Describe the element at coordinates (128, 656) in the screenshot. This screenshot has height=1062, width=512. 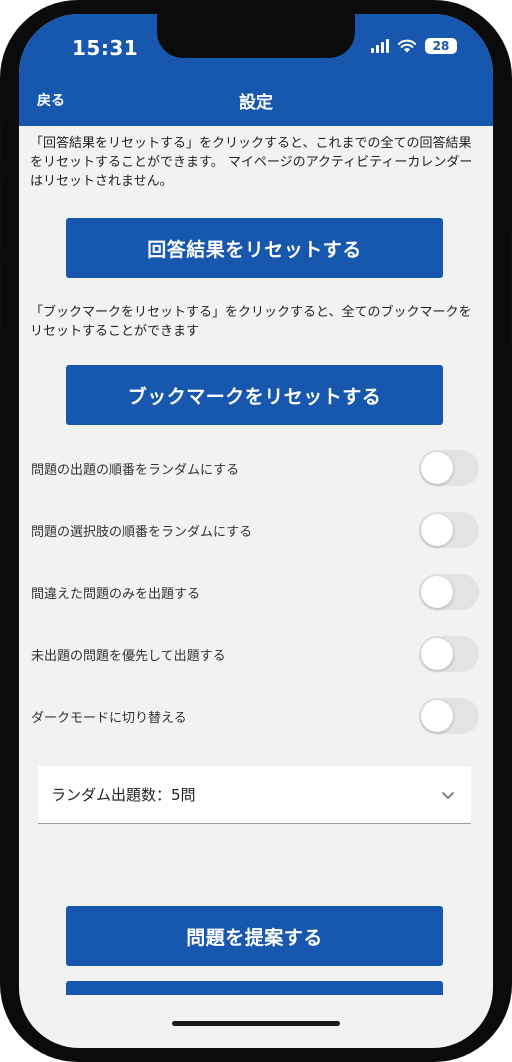
I see `toggle-label: 未出題の問題を優先して出題する` at that location.